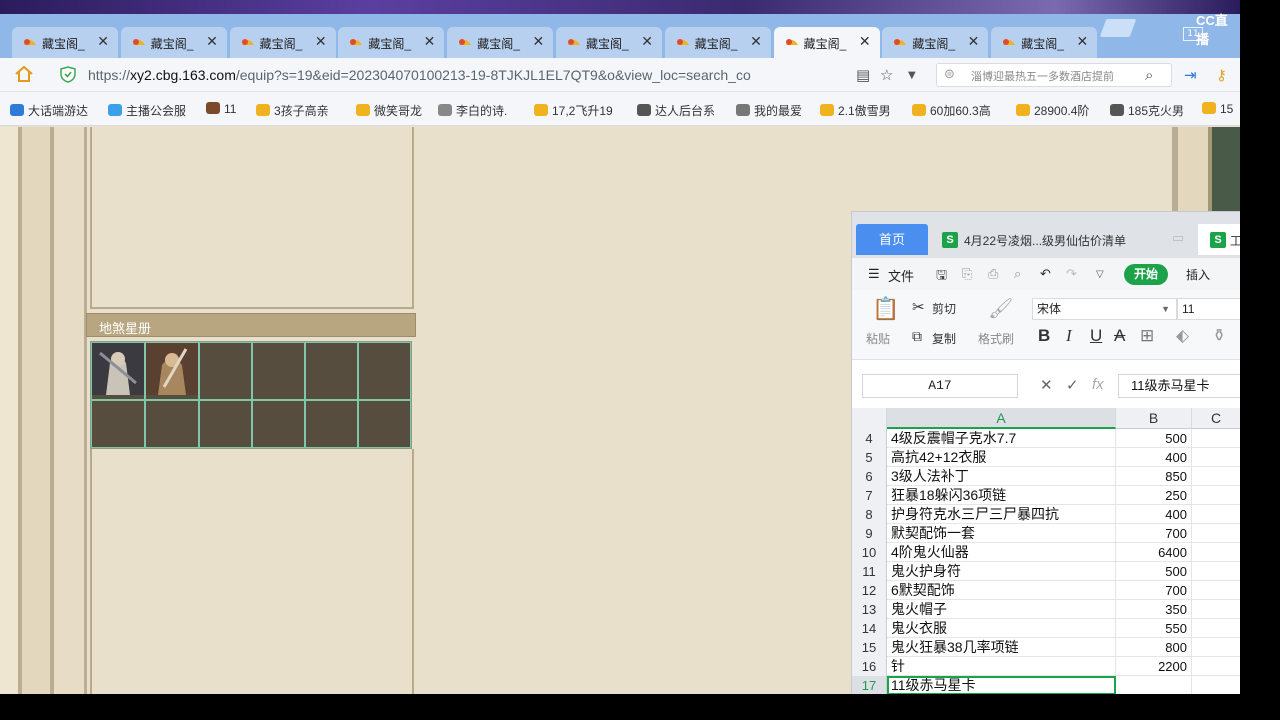  I want to click on paste-button: 粘贴, so click(878, 338).